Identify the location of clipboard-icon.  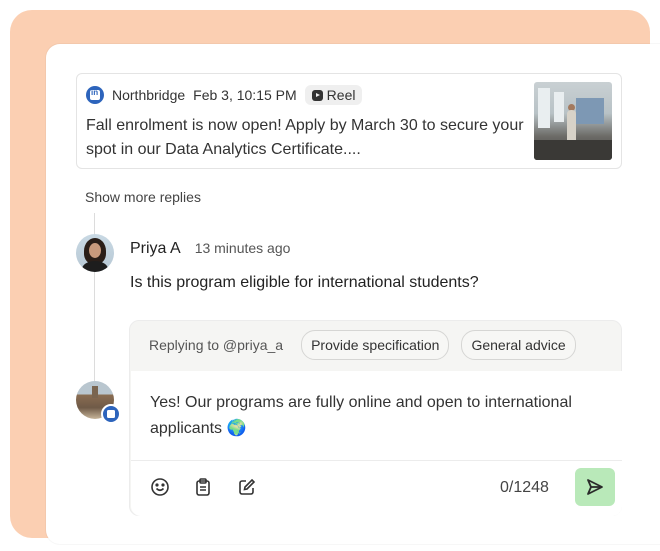
(203, 487).